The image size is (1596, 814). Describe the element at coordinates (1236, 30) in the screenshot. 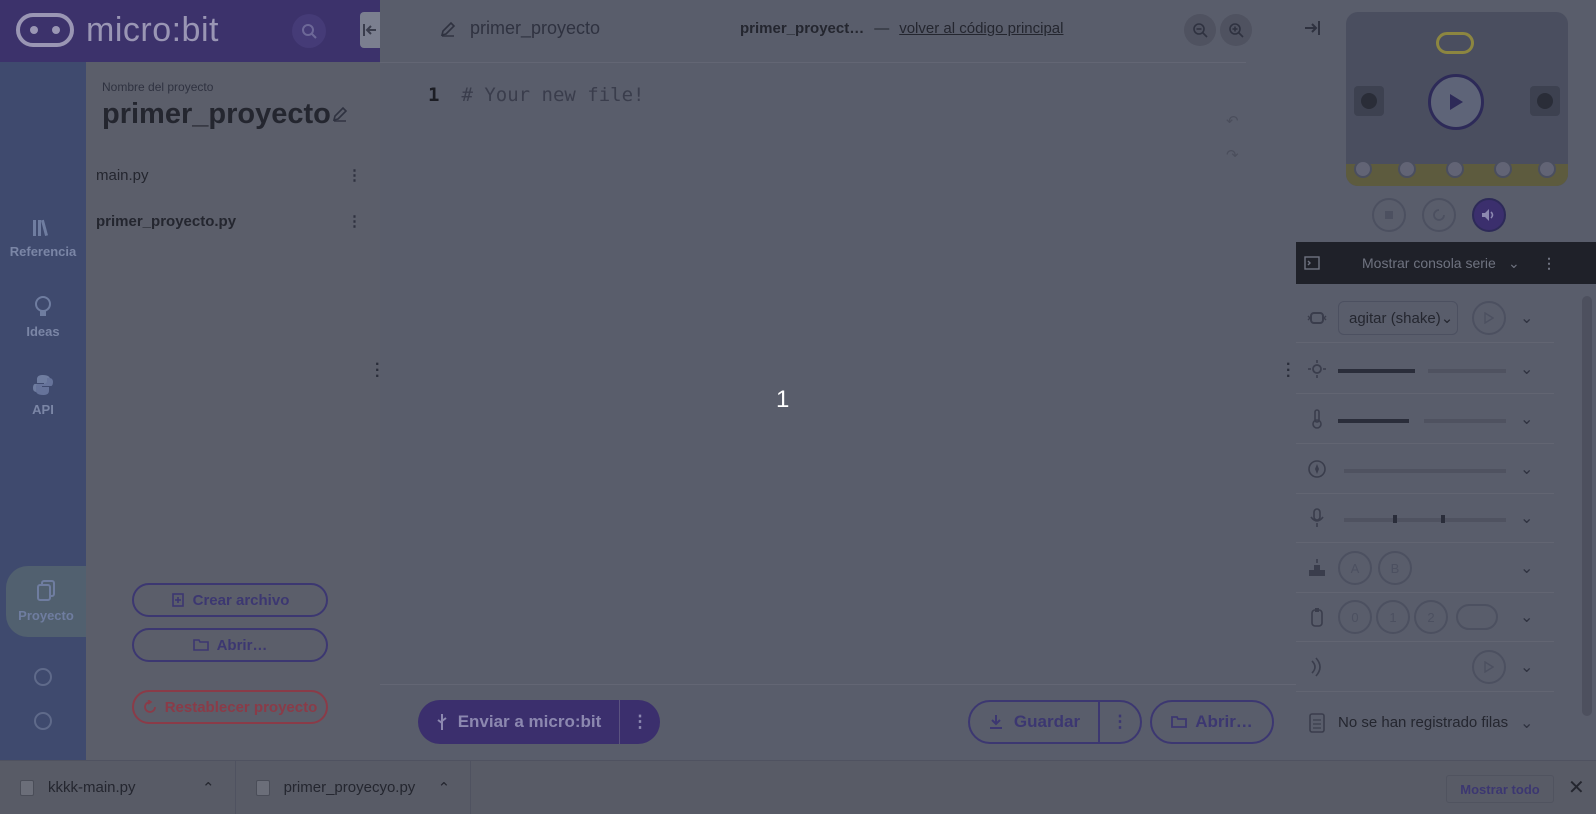

I see `zoom-in-button` at that location.